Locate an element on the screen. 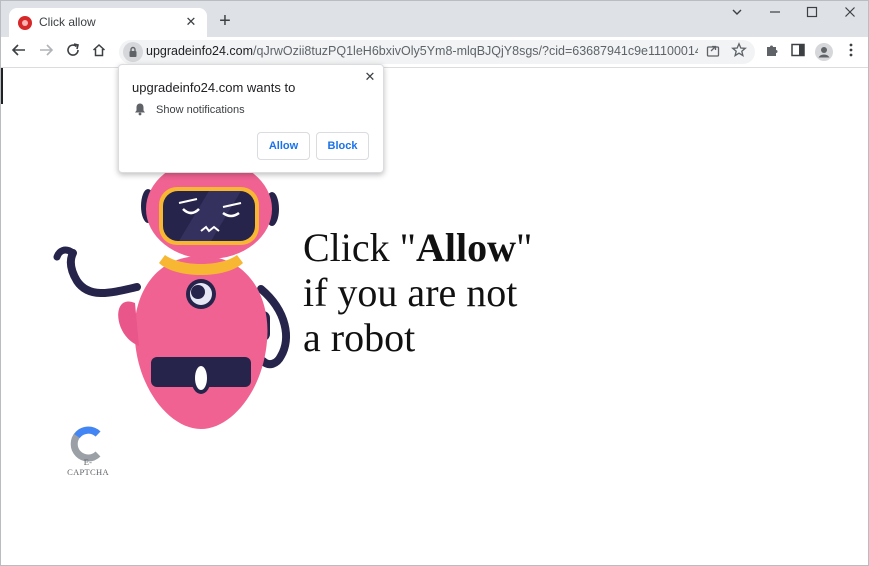 The height and width of the screenshot is (566, 869). window-close-icon is located at coordinates (850, 15).